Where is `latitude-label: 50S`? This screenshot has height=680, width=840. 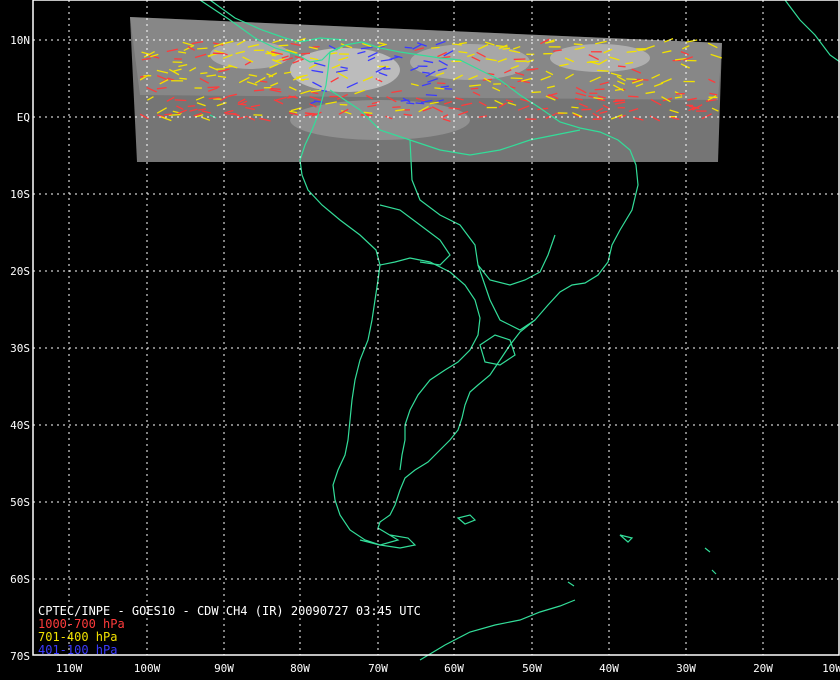
latitude-label: 50S is located at coordinates (20, 502).